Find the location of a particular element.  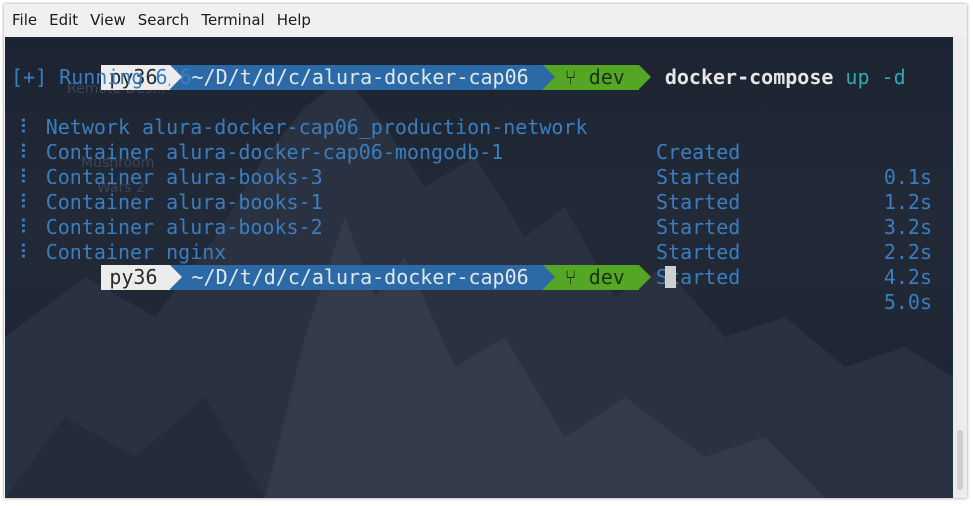

menu-terminal: Terminal is located at coordinates (232, 20).